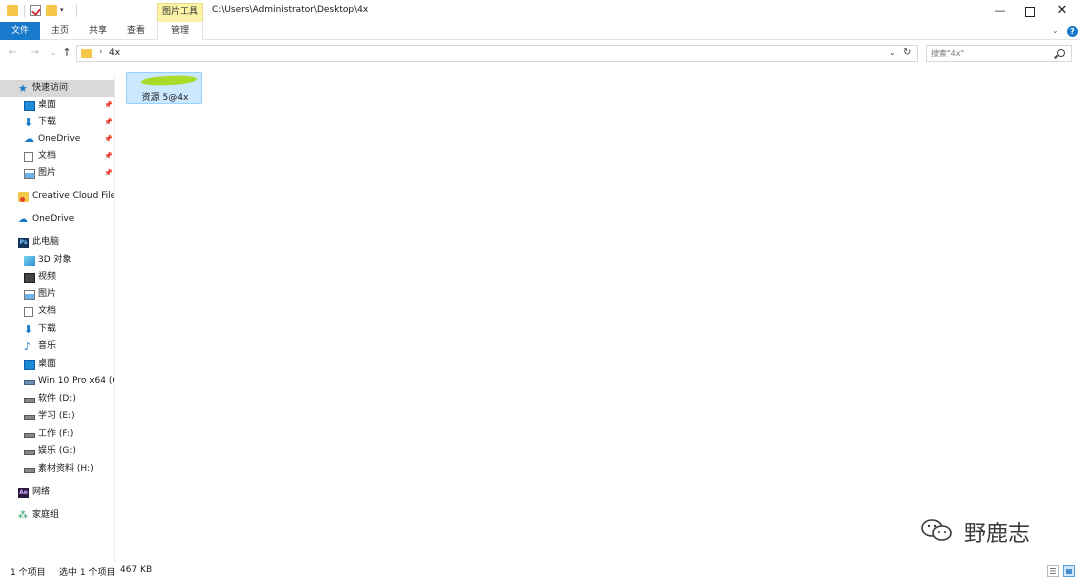 Image resolution: width=1080 pixels, height=580 pixels. I want to click on folder-icon, so click(86, 53).